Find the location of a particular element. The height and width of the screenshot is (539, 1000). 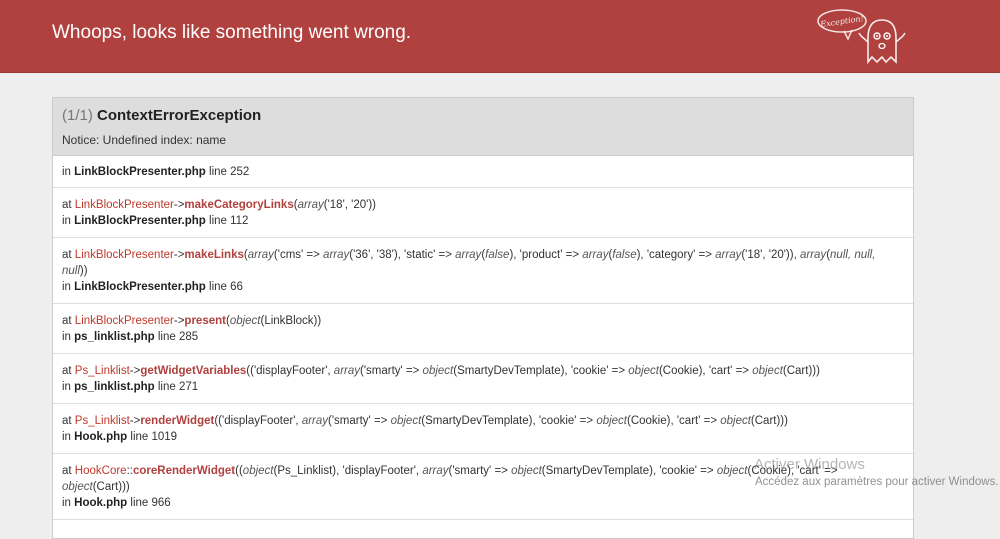

frame-function-name: makeCategoryLinks is located at coordinates (239, 205).